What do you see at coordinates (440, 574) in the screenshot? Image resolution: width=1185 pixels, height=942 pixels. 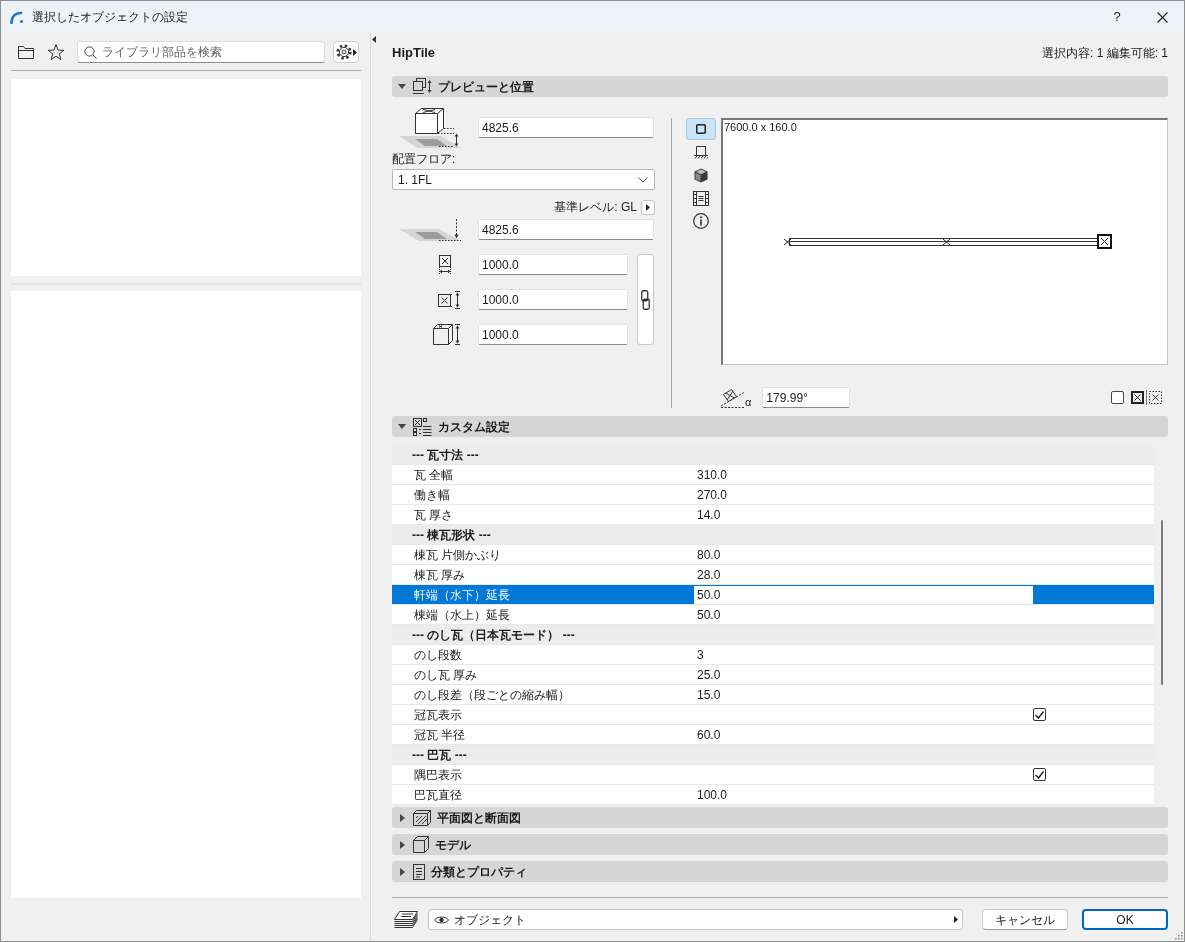 I see `parameter-name: 棟瓦 厚み` at bounding box center [440, 574].